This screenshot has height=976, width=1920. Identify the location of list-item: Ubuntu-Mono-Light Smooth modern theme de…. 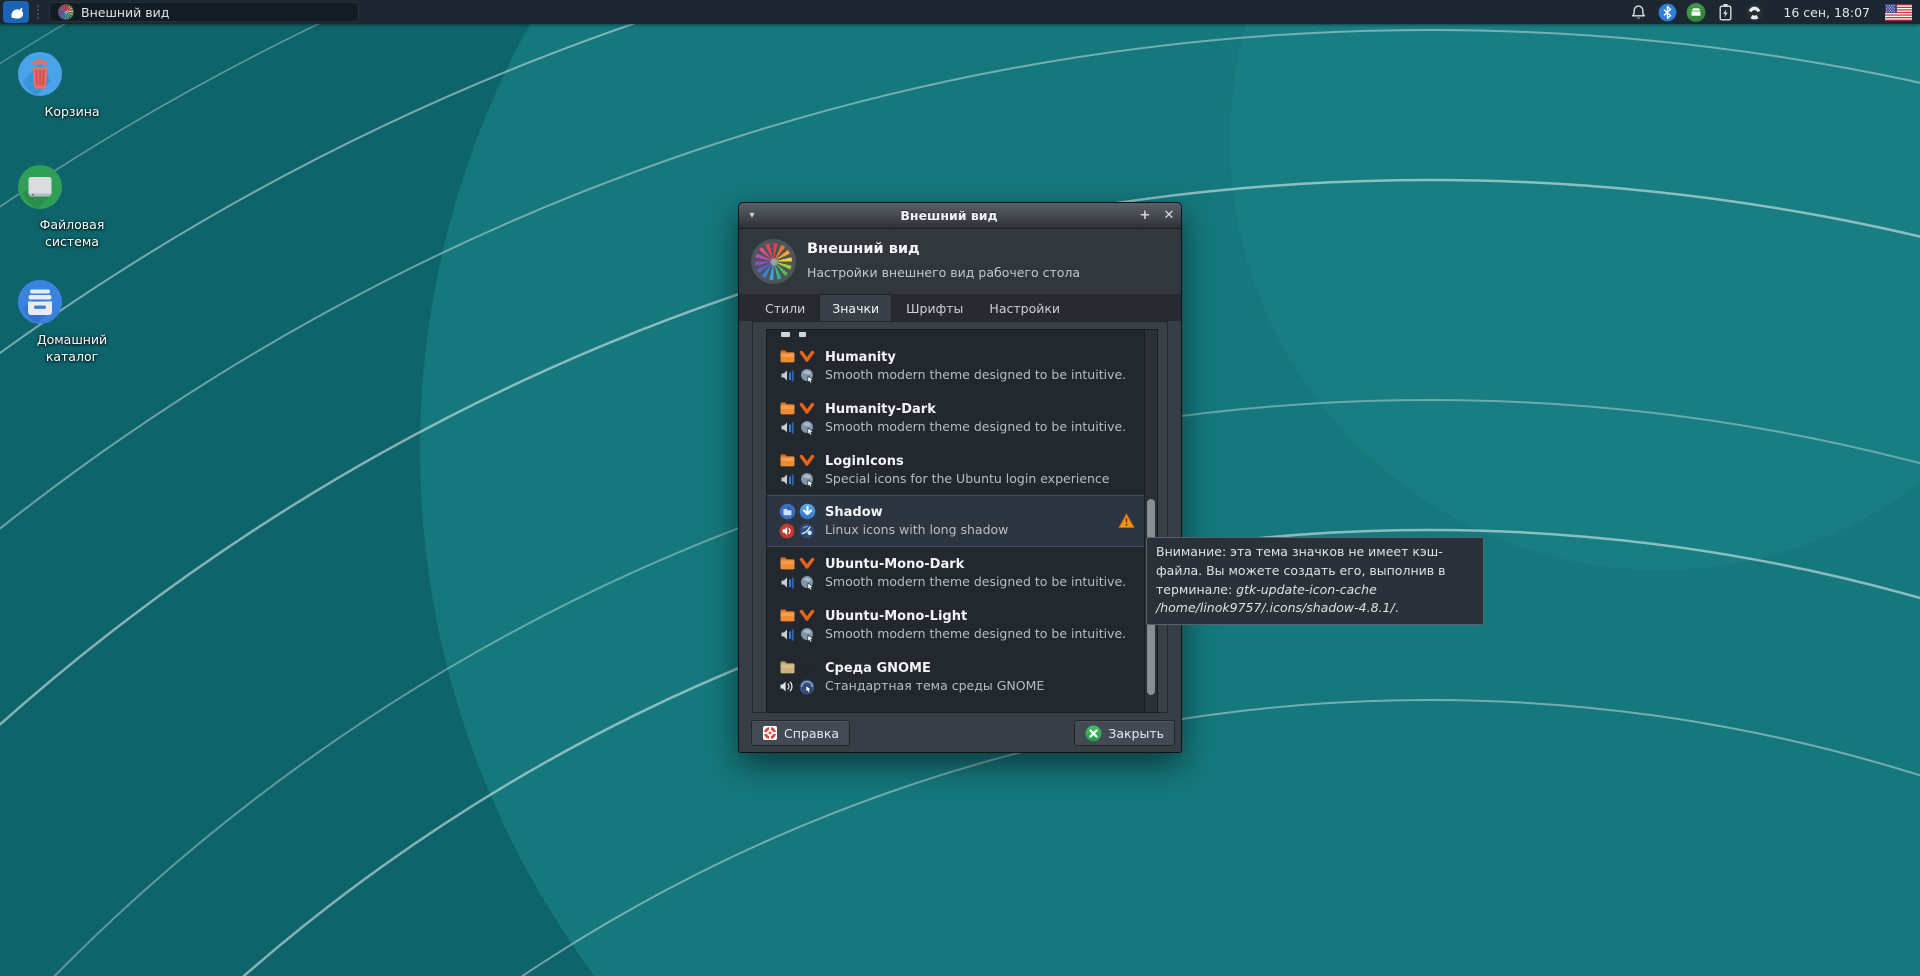
(962, 625).